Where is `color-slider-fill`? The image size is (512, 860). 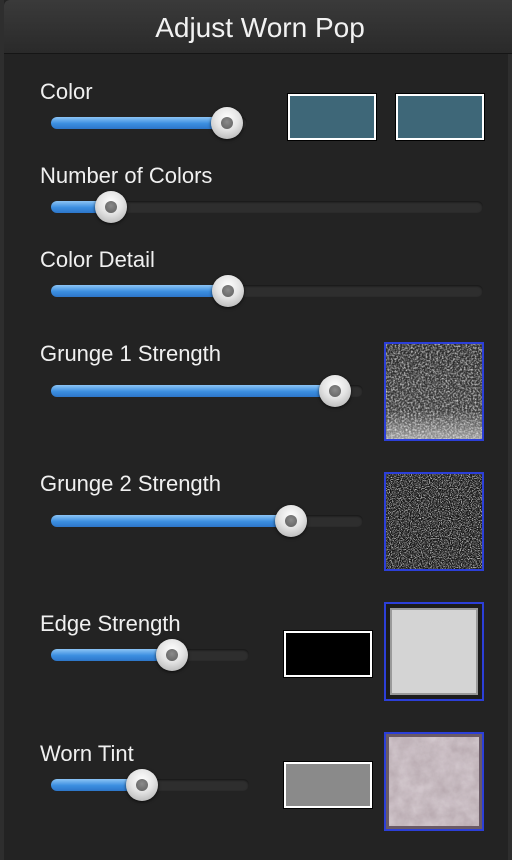 color-slider-fill is located at coordinates (139, 123).